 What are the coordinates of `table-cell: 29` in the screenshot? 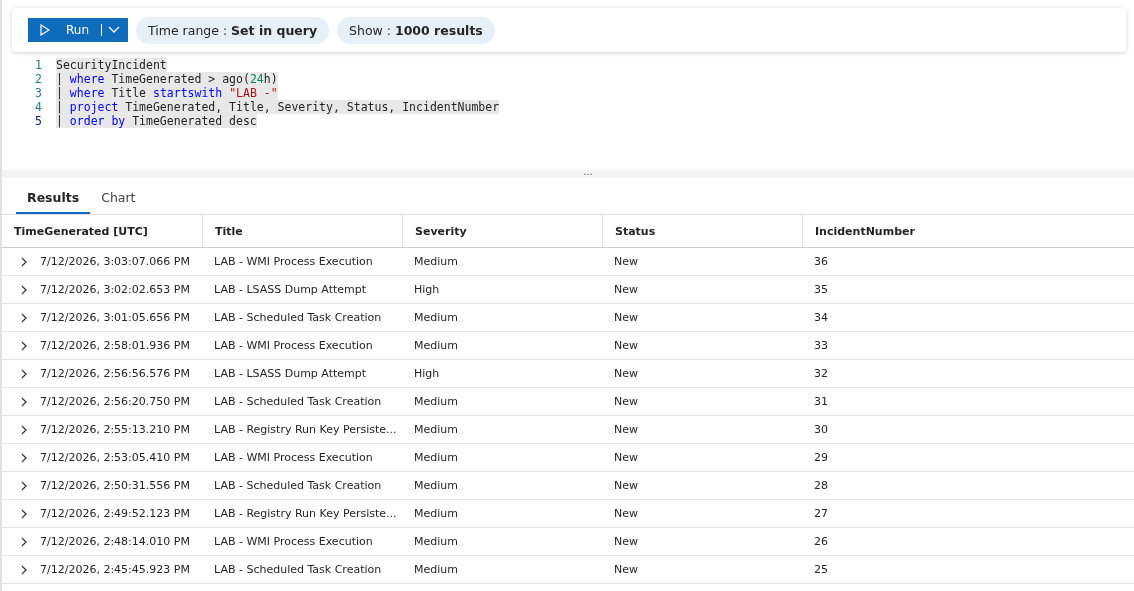 It's located at (821, 457).